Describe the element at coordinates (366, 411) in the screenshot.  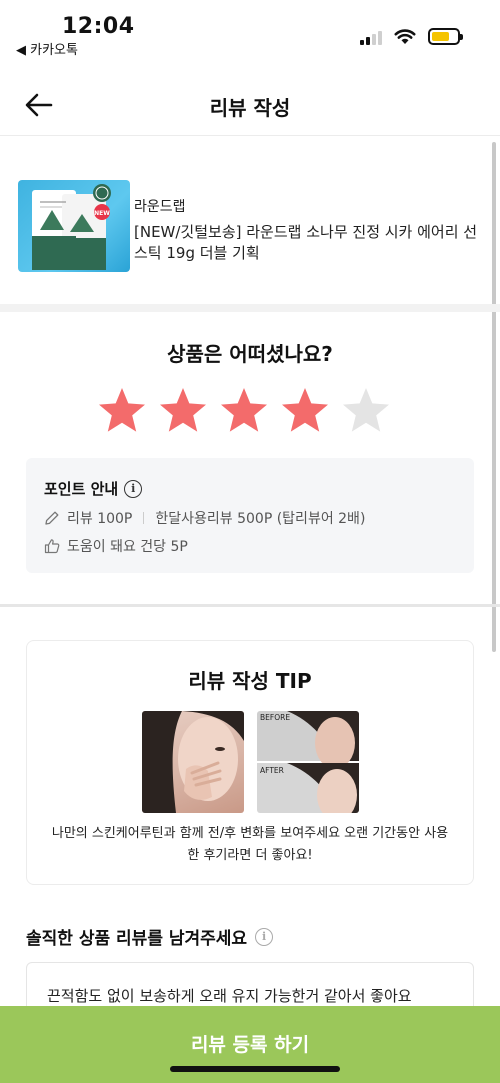
I see `star-5-icon` at that location.